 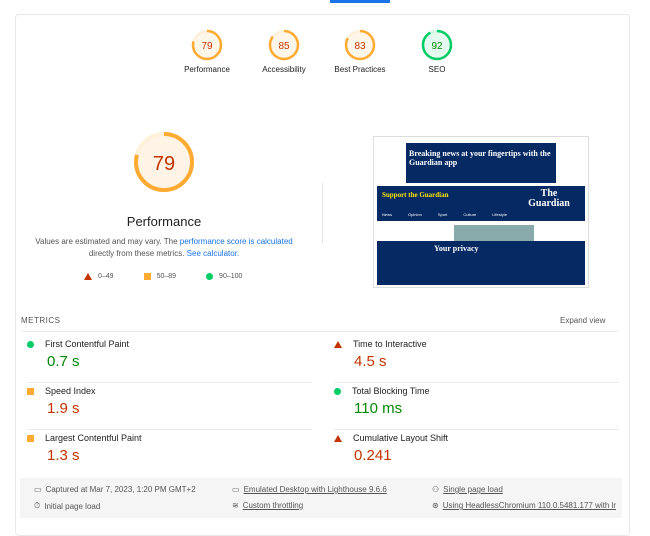 What do you see at coordinates (213, 253) in the screenshot?
I see `see-calculator-link: See calculator.` at bounding box center [213, 253].